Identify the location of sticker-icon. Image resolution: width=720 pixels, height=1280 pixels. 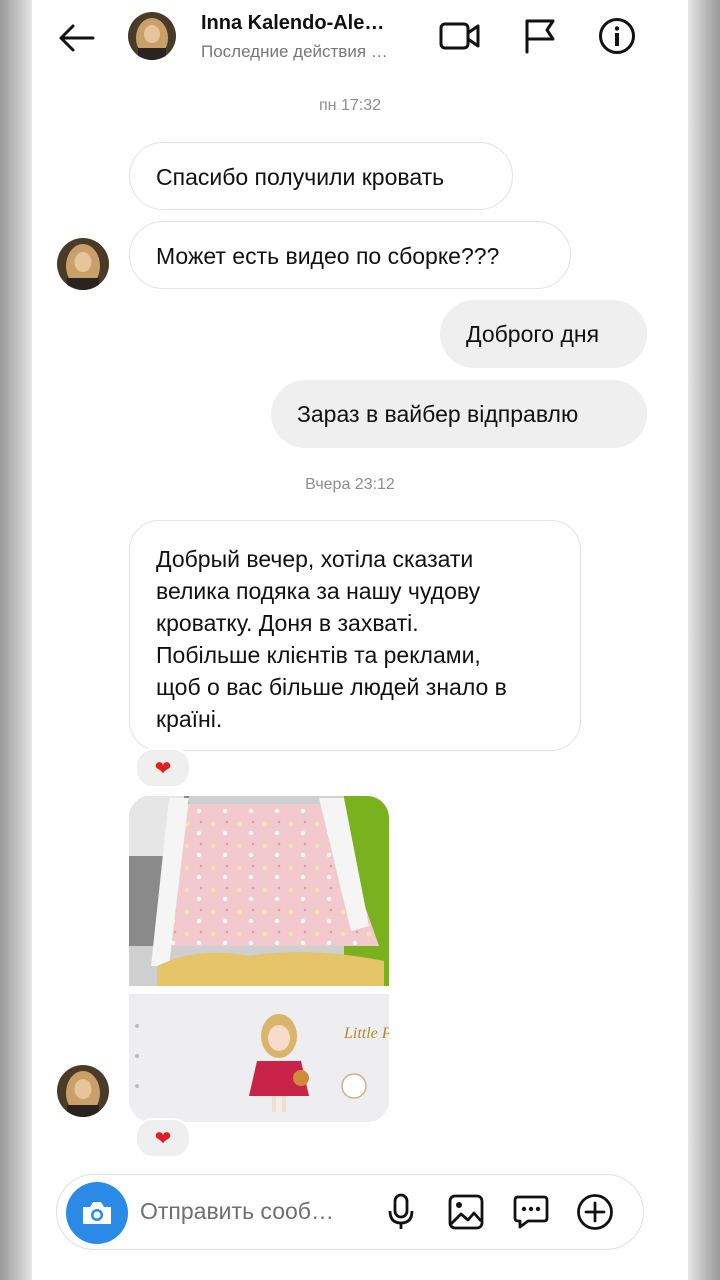
(531, 1212).